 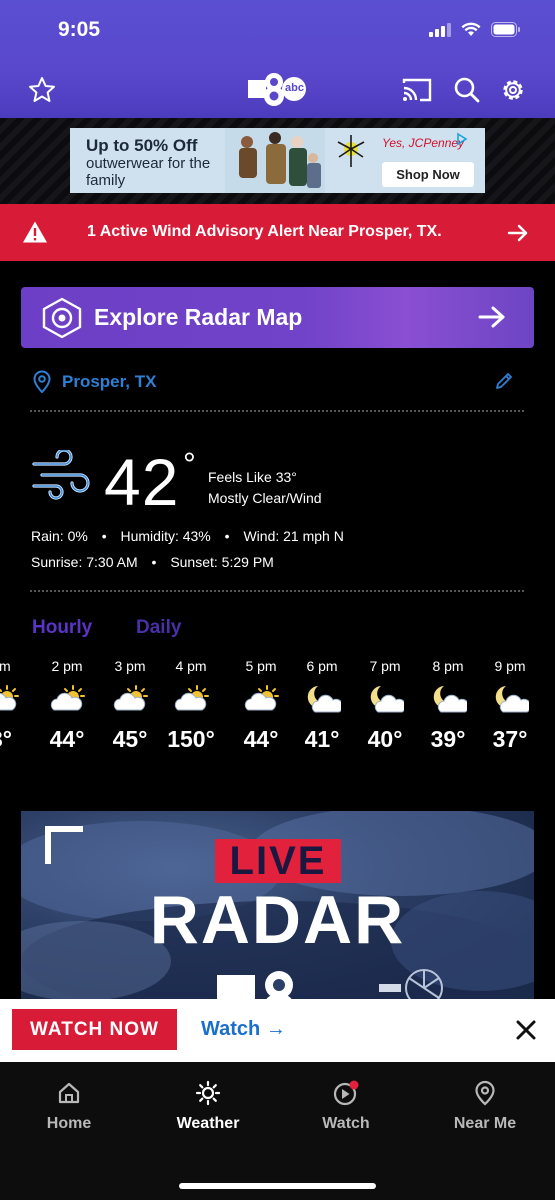 What do you see at coordinates (277, 920) in the screenshot?
I see `radar-title: RADAR` at bounding box center [277, 920].